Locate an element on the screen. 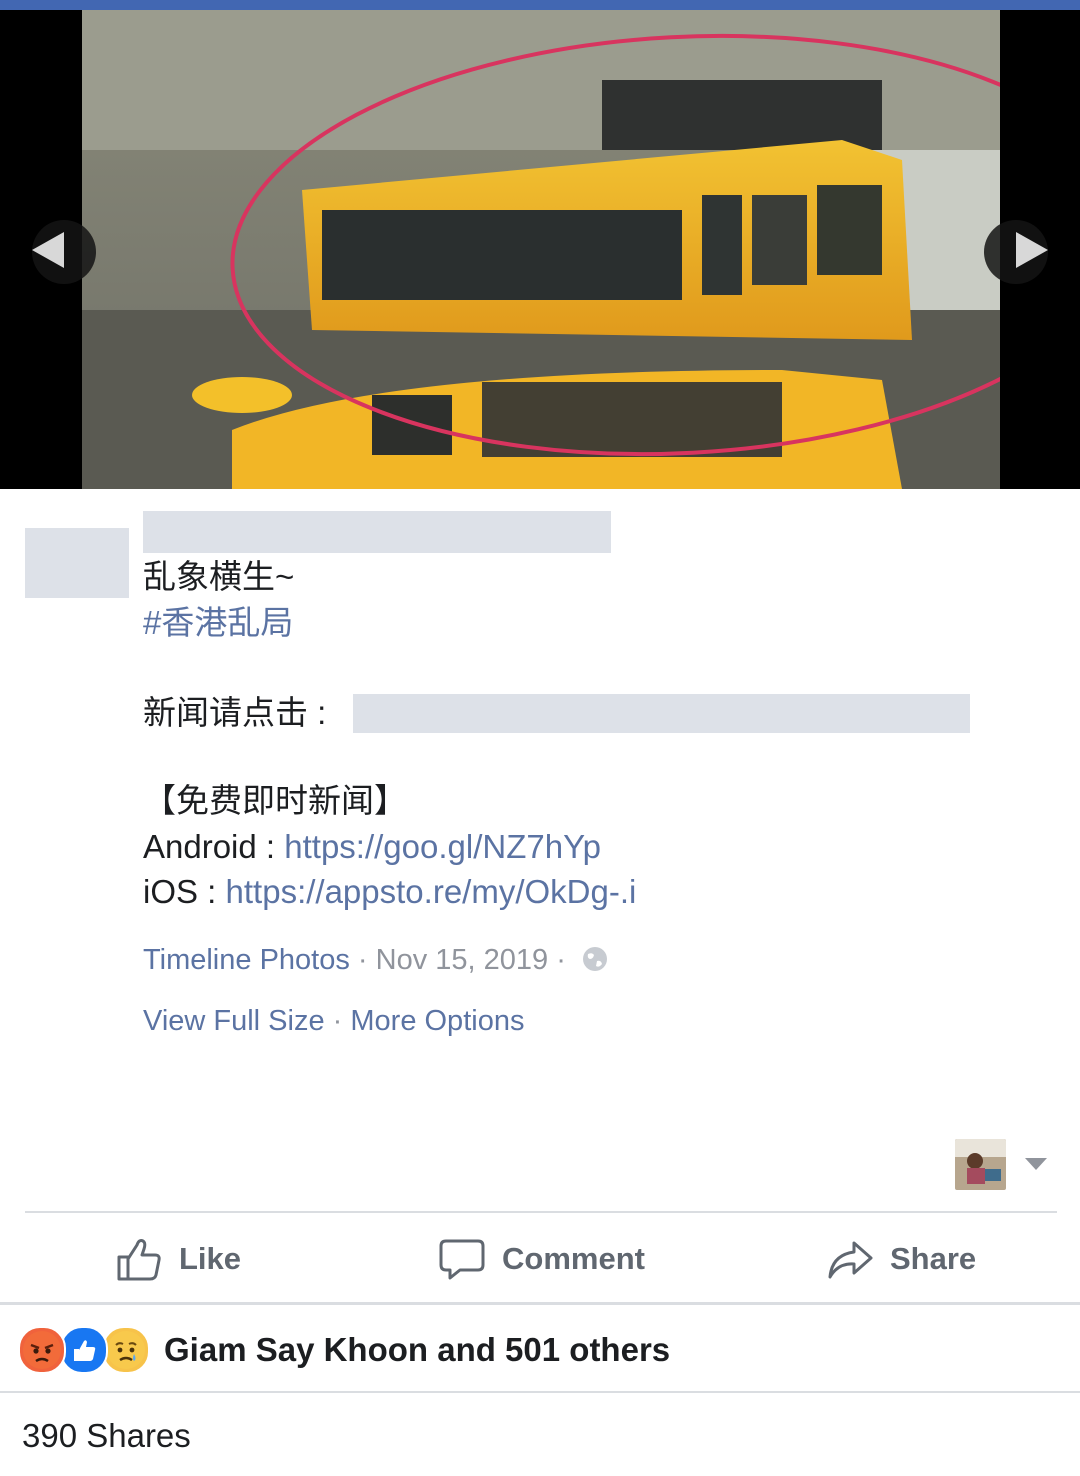  android-link: https://goo.gl/NZ7hYp is located at coordinates (442, 846).